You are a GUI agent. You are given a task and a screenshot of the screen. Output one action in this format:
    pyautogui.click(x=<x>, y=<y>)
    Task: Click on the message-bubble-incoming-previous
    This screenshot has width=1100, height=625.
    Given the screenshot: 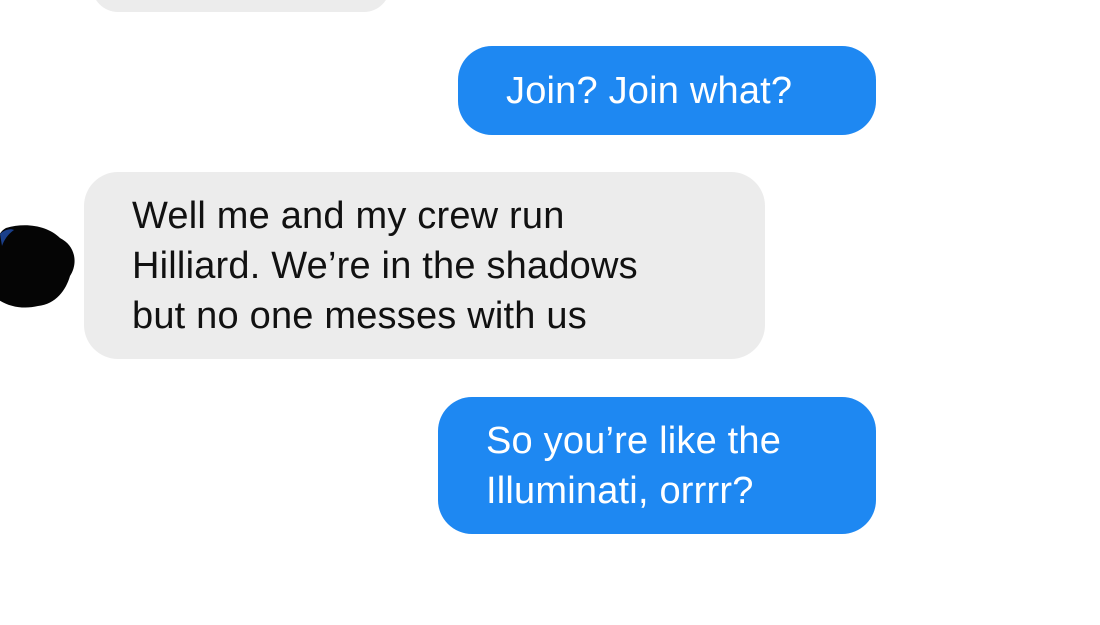 What is the action you would take?
    pyautogui.click(x=241, y=6)
    